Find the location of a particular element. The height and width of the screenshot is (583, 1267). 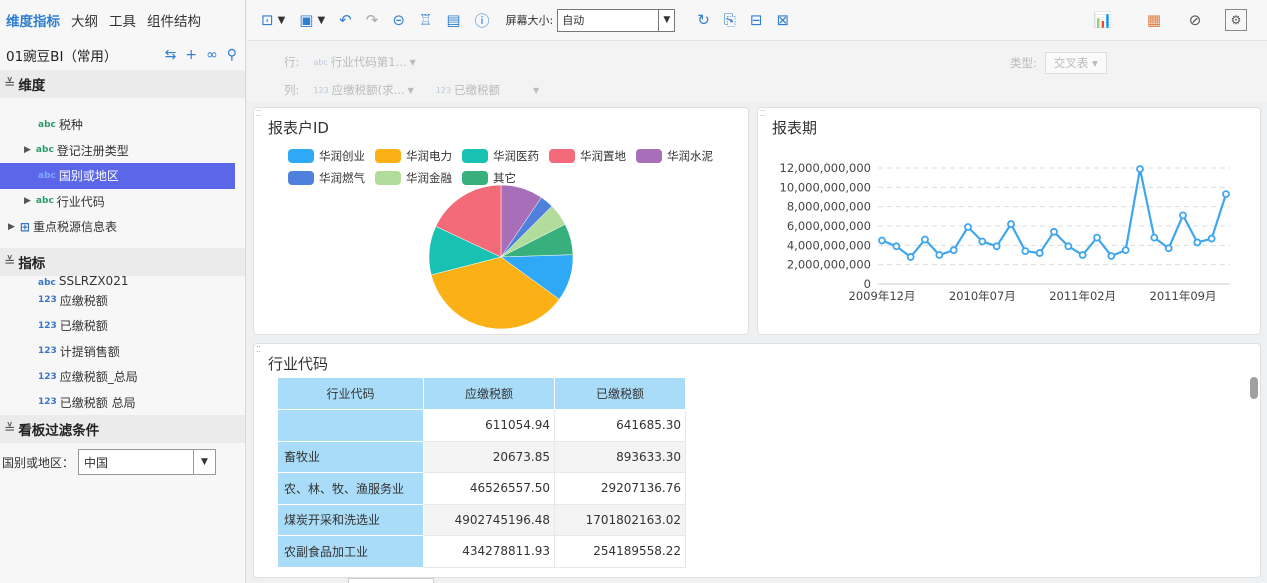

dimension-item-key-tax-table: ▶ ⊞ 重点税源信息表 is located at coordinates (122, 227).